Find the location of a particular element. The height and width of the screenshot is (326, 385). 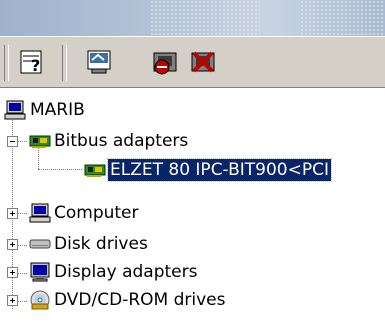

help-icon: ? is located at coordinates (33, 62).